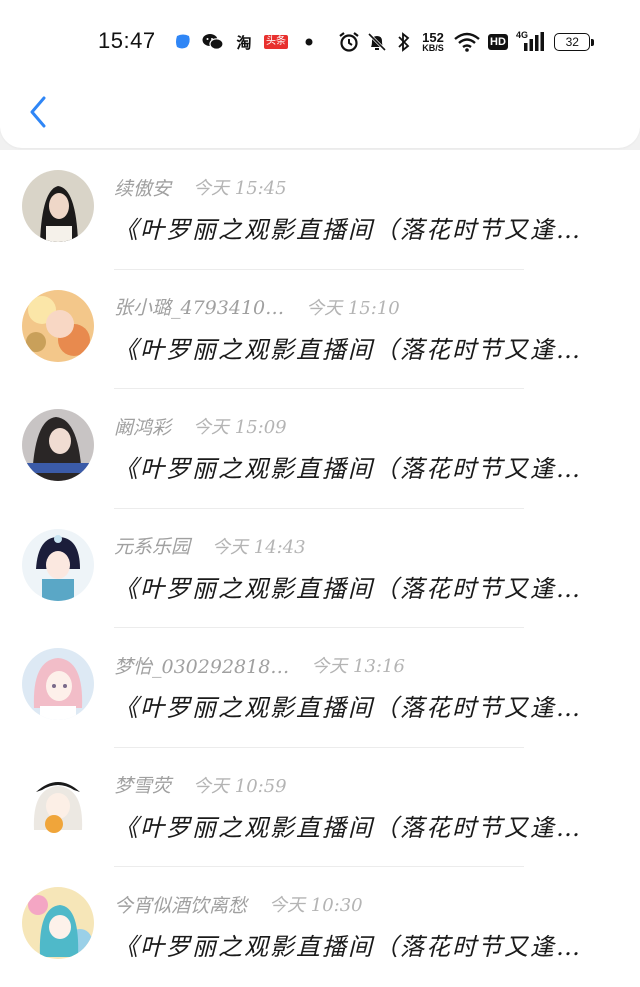 The width and height of the screenshot is (640, 987). What do you see at coordinates (143, 427) in the screenshot?
I see `sender-name: 阚鸿彩` at bounding box center [143, 427].